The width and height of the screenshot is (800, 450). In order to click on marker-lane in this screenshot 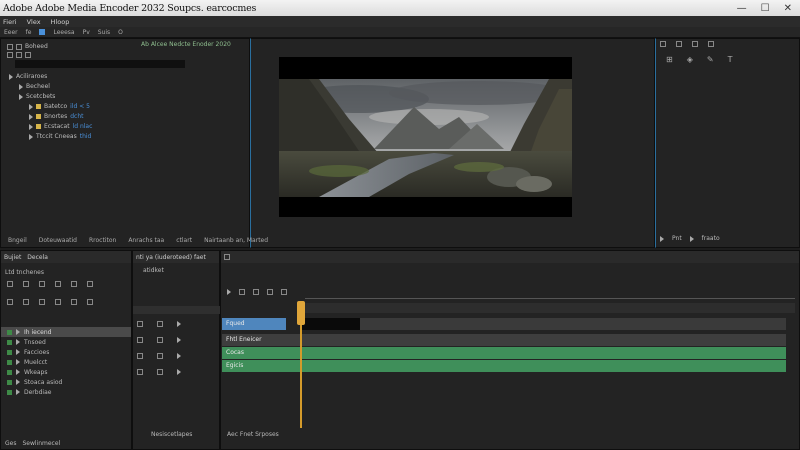, I will do `click(550, 308)`.